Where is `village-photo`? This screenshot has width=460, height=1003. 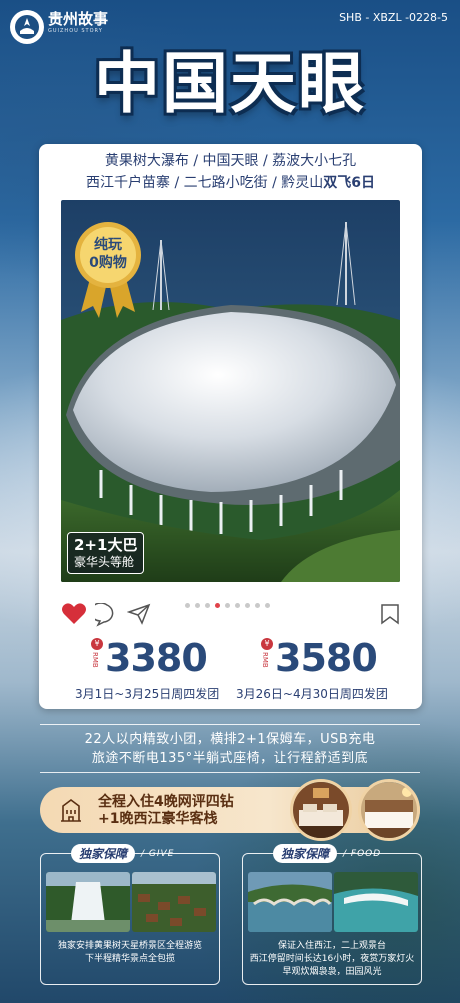
village-photo is located at coordinates (174, 902).